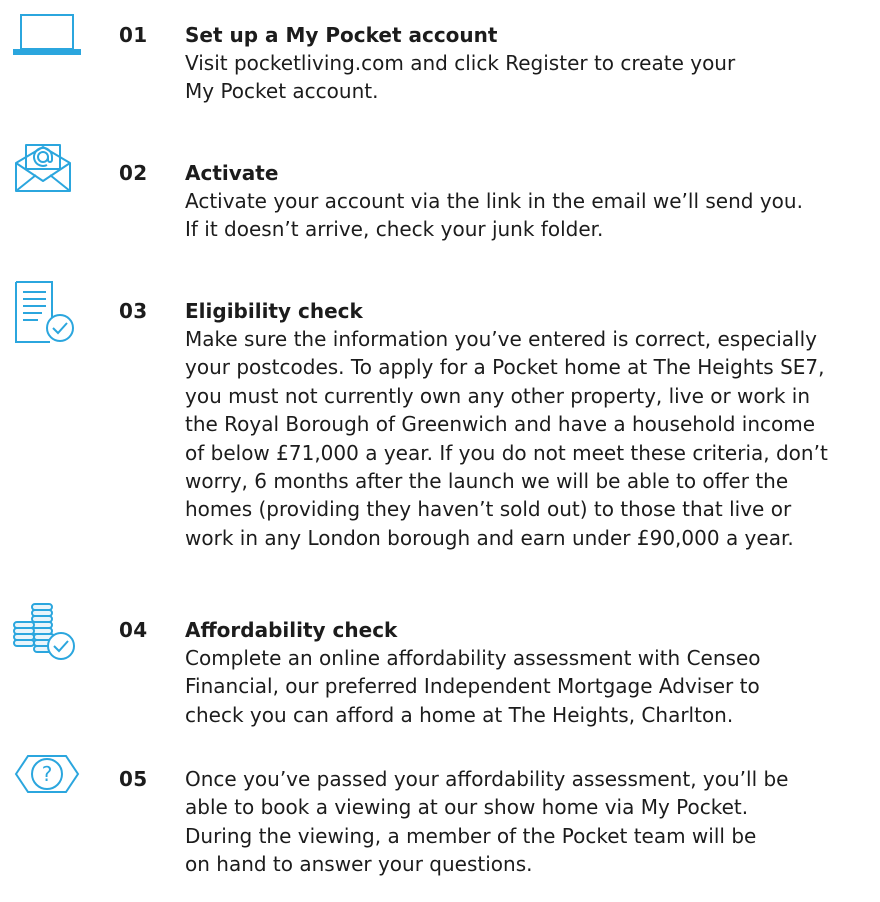 The width and height of the screenshot is (880, 902). Describe the element at coordinates (133, 779) in the screenshot. I see `step-number: 05` at that location.